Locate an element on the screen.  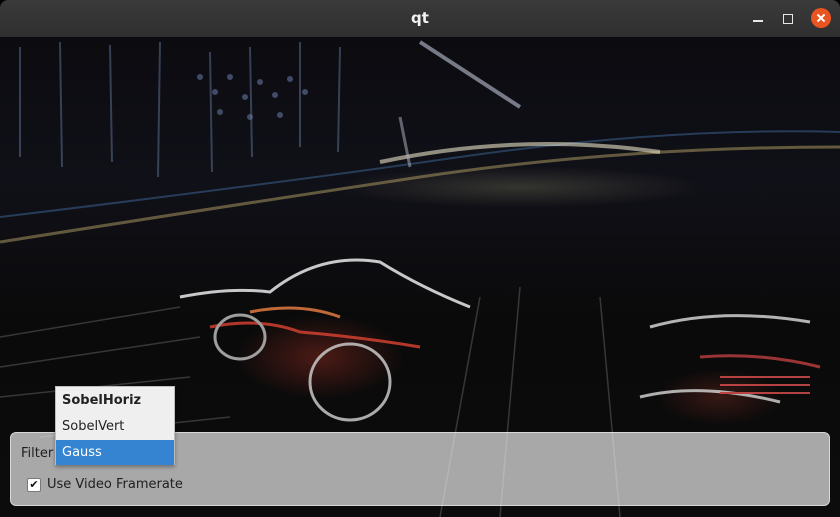
filter-option-sobelvert: SobelVert is located at coordinates (115, 426).